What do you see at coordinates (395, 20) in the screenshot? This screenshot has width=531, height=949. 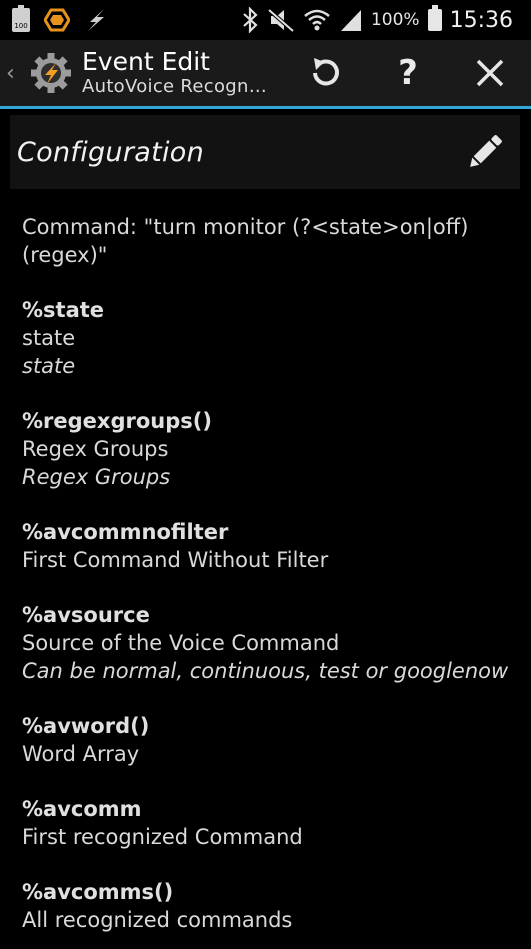 I see `battery-percent: 100%` at bounding box center [395, 20].